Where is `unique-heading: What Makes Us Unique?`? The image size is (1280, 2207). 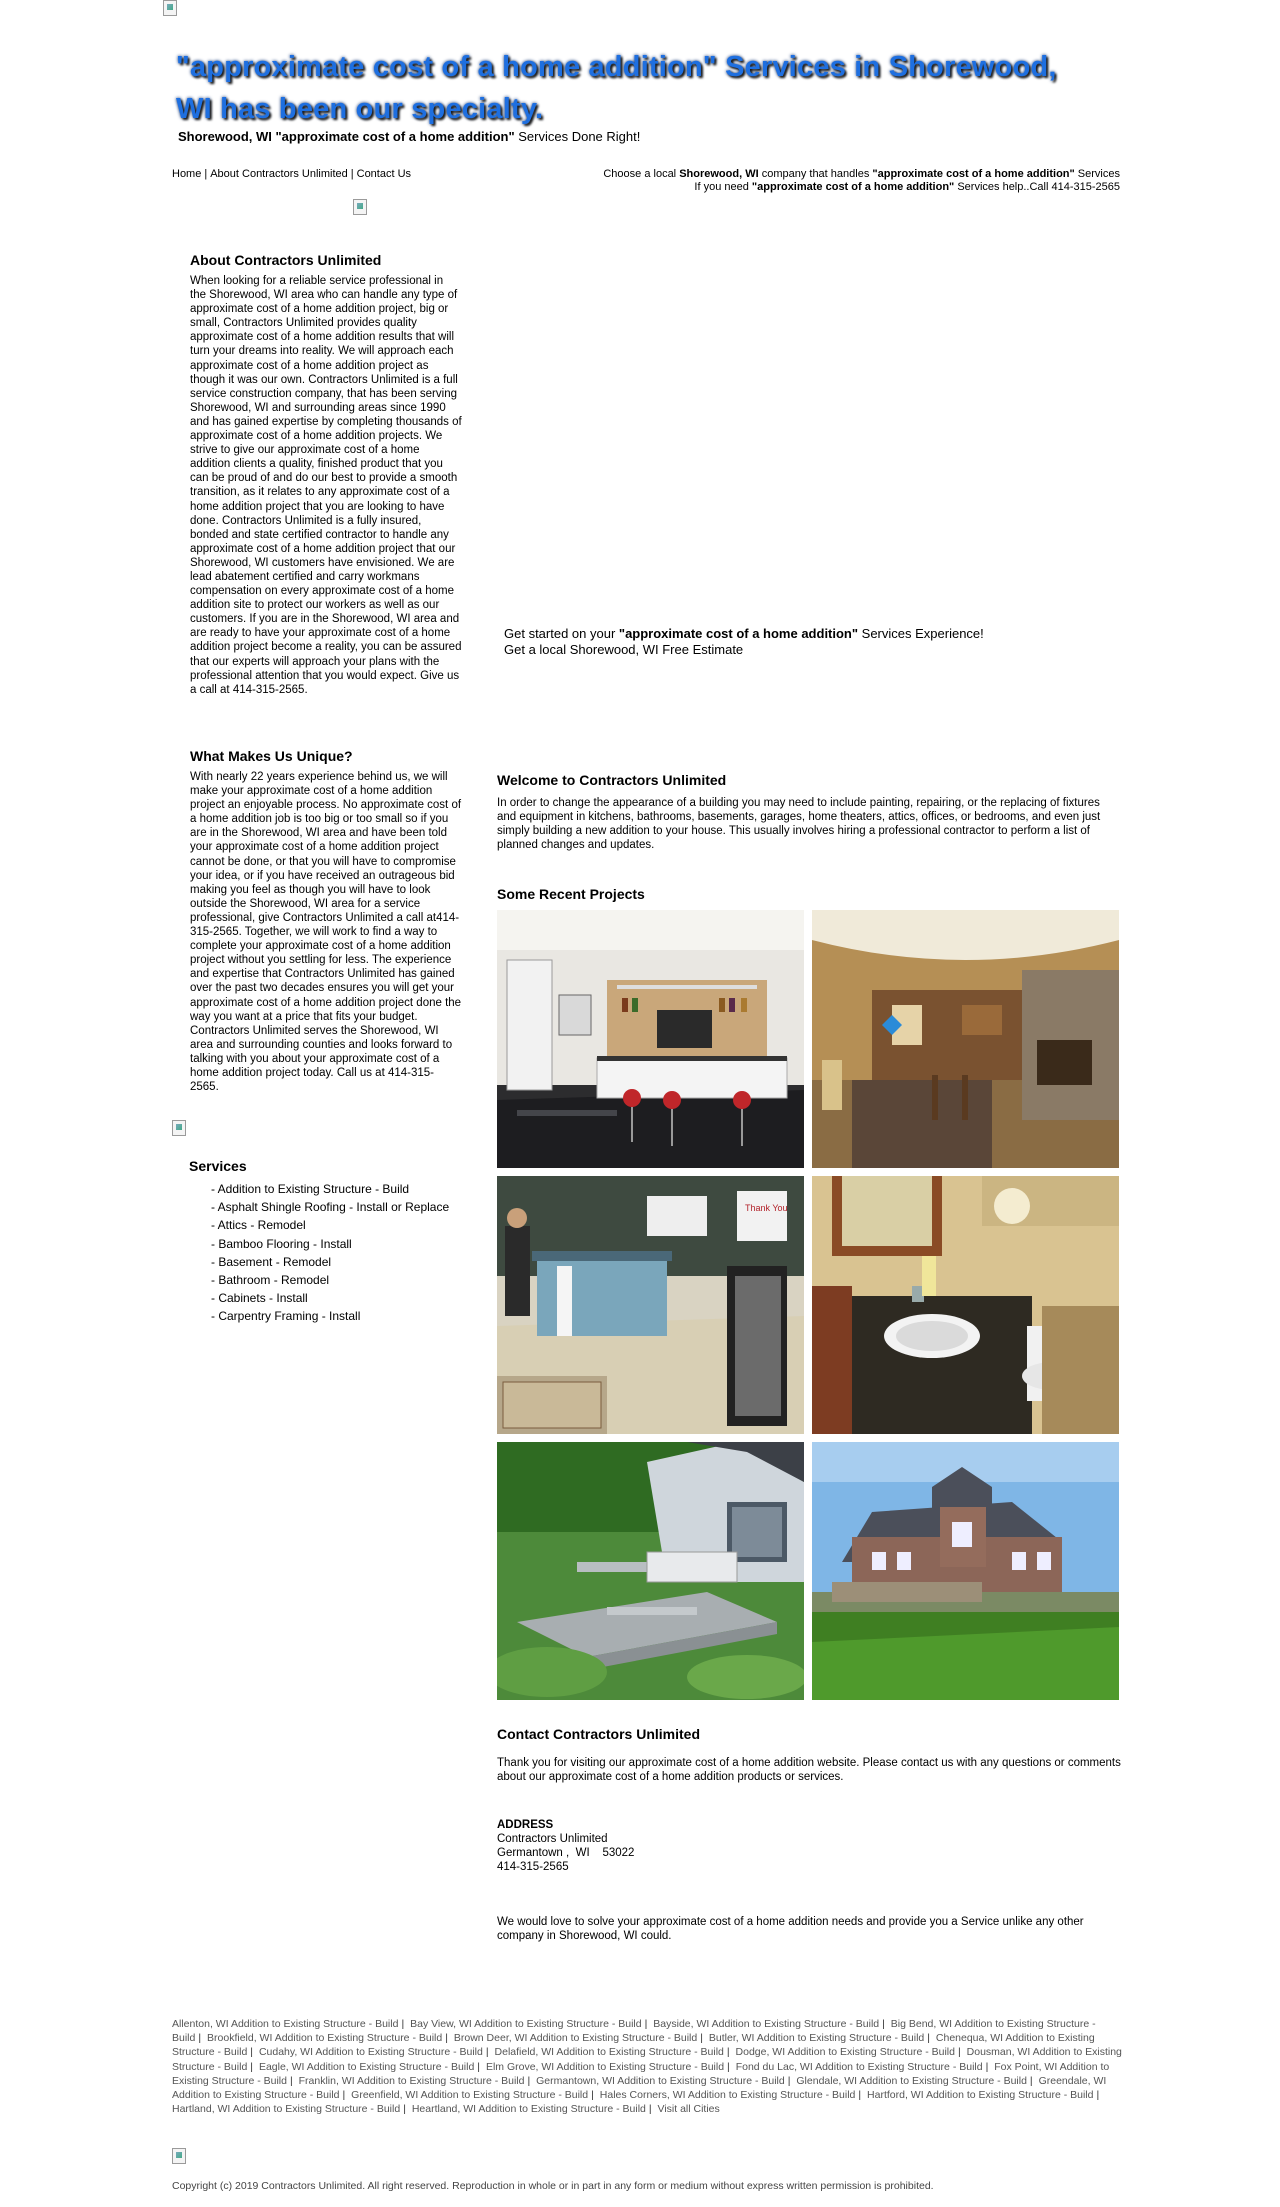
unique-heading: What Makes Us Unique? is located at coordinates (271, 756).